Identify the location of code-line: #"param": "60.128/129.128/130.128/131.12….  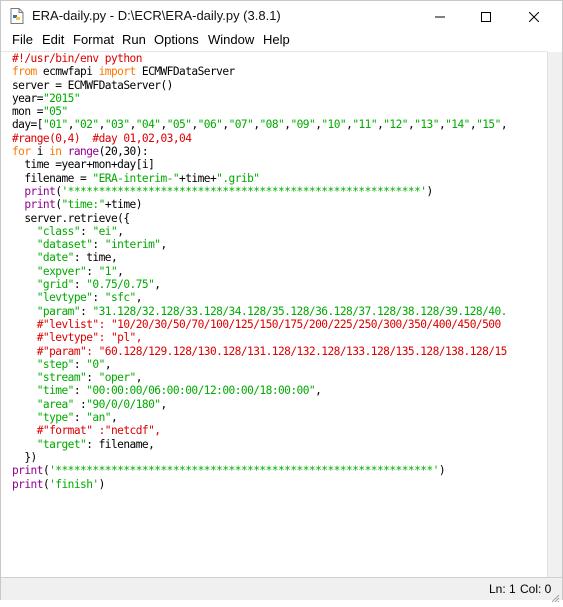
(272, 351).